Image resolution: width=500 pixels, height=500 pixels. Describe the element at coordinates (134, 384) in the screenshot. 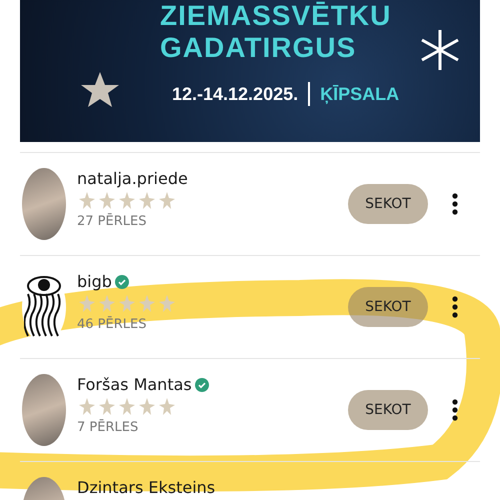

I see `user-name: Foršas Mantas` at that location.